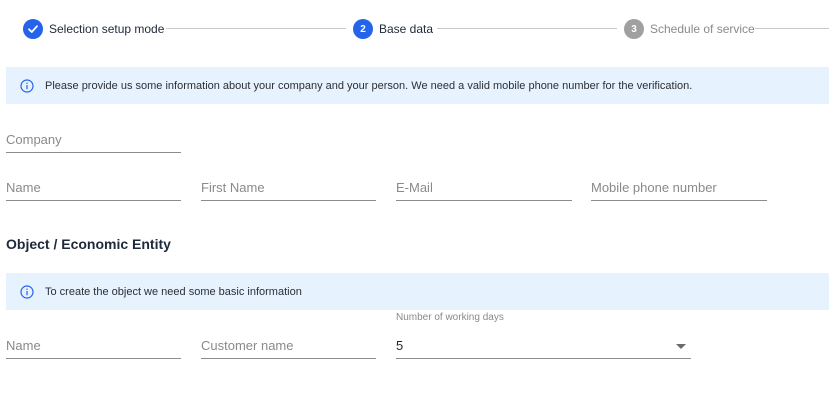 Image resolution: width=829 pixels, height=414 pixels. Describe the element at coordinates (93, 139) in the screenshot. I see `company-field: Company` at that location.